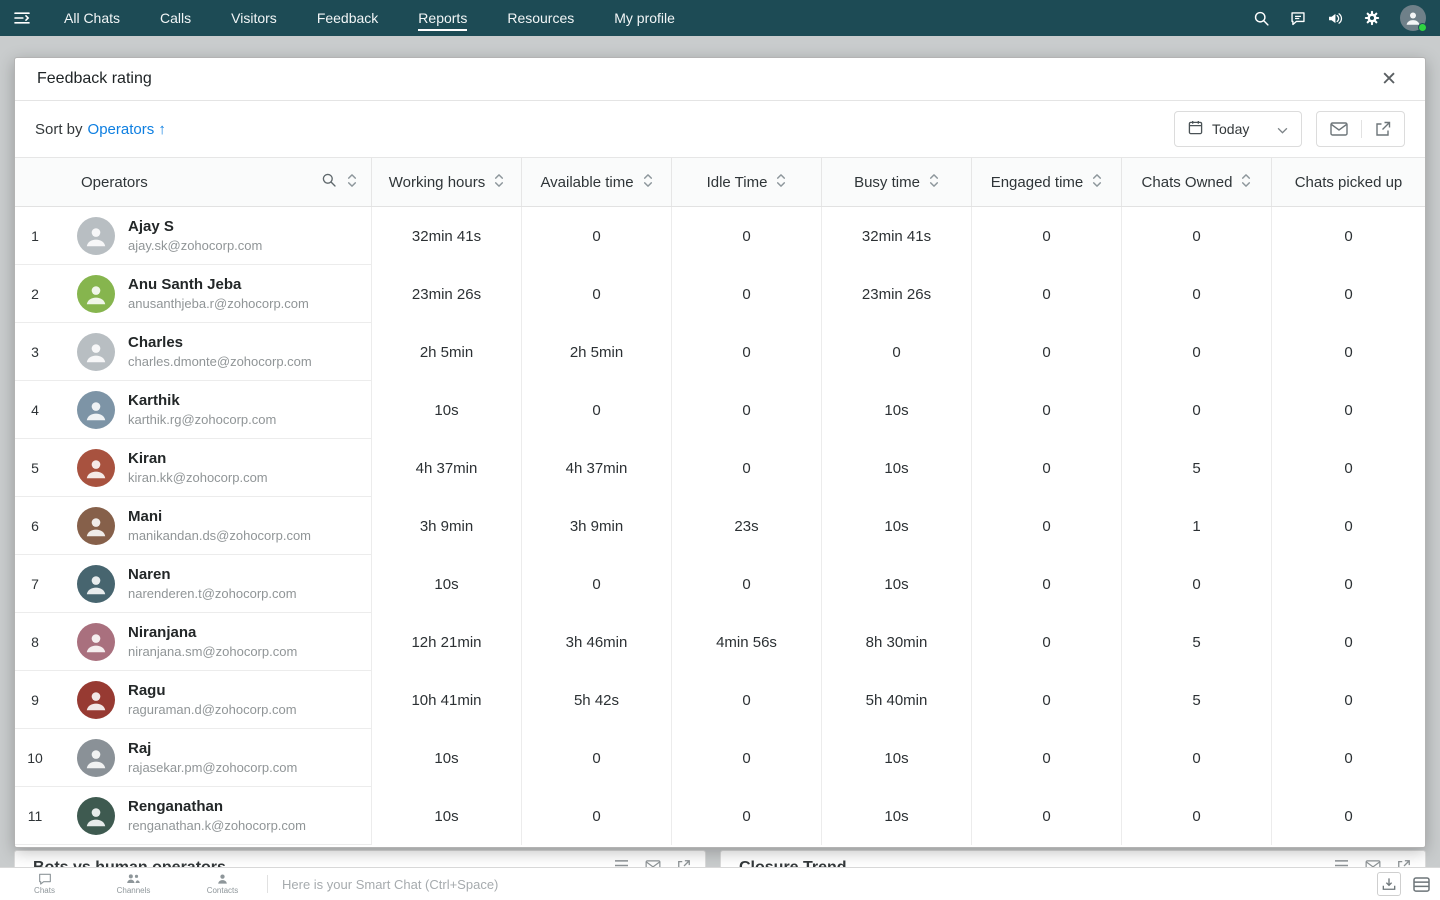  I want to click on operator-cell: Ragu raguraman.d@zohocorp.com, so click(213, 700).